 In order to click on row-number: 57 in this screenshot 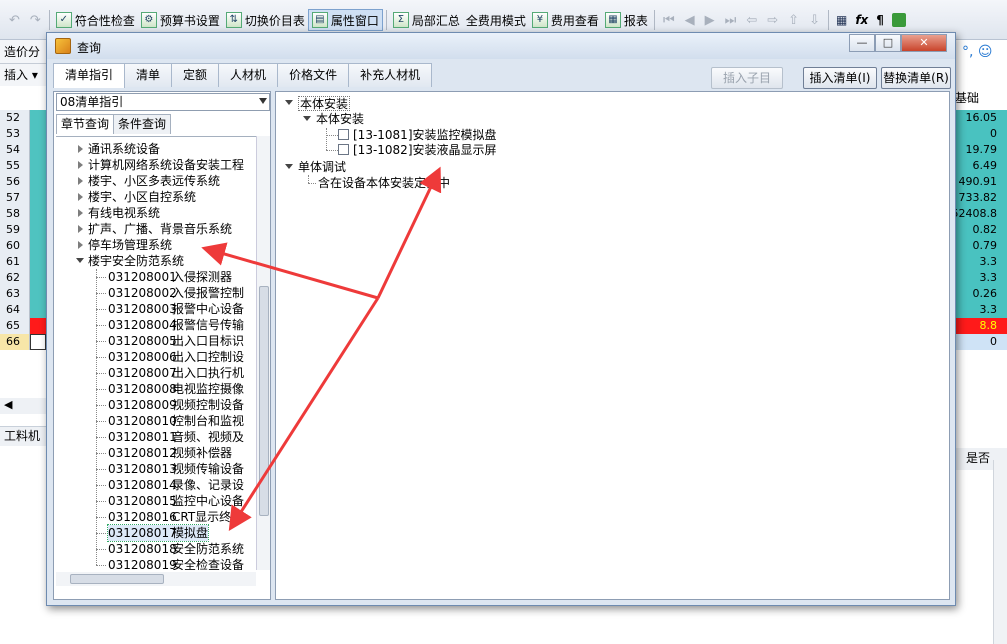, I will do `click(15, 198)`.